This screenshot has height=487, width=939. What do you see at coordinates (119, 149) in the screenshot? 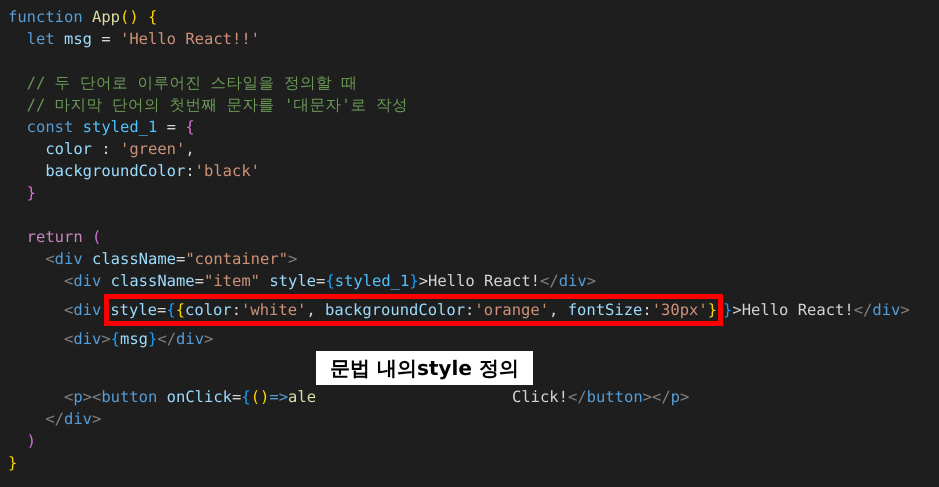
I see `code-text: color : 'green',` at bounding box center [119, 149].